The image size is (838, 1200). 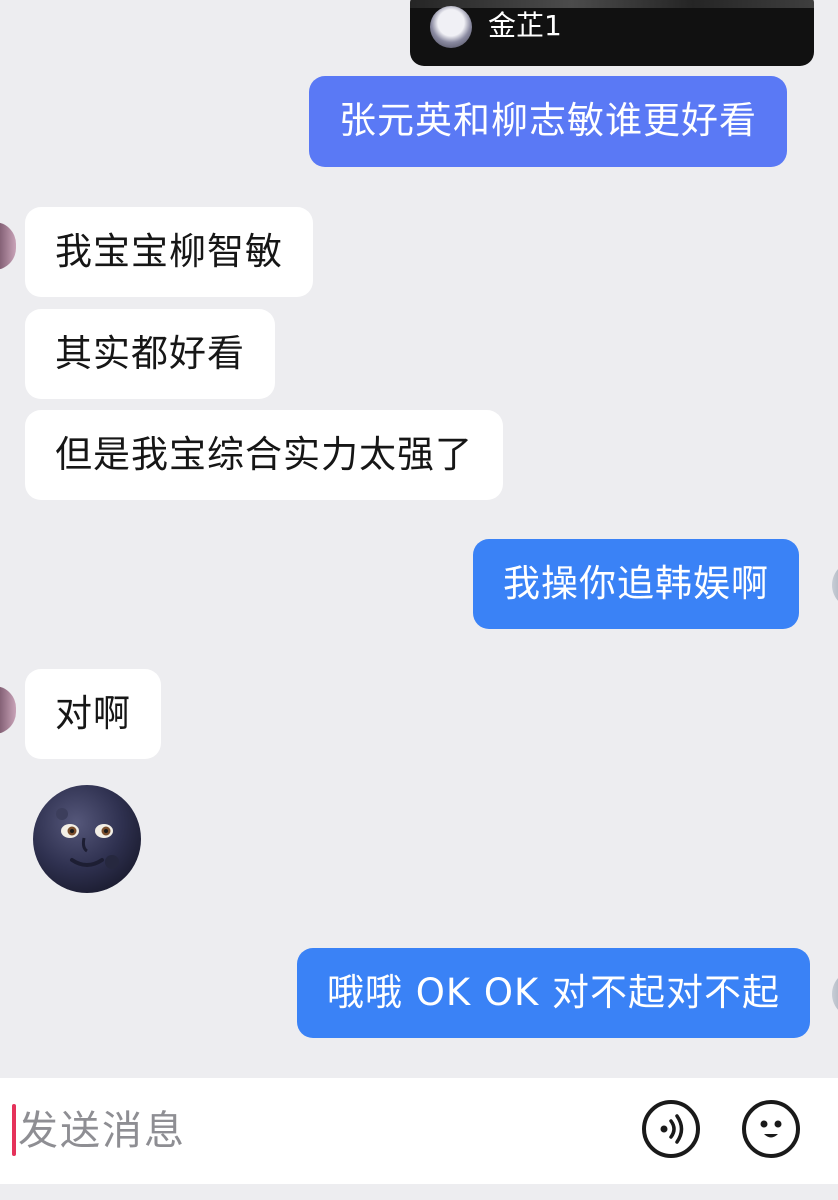 I want to click on message-bubble-incoming: 其实都好看, so click(x=150, y=354).